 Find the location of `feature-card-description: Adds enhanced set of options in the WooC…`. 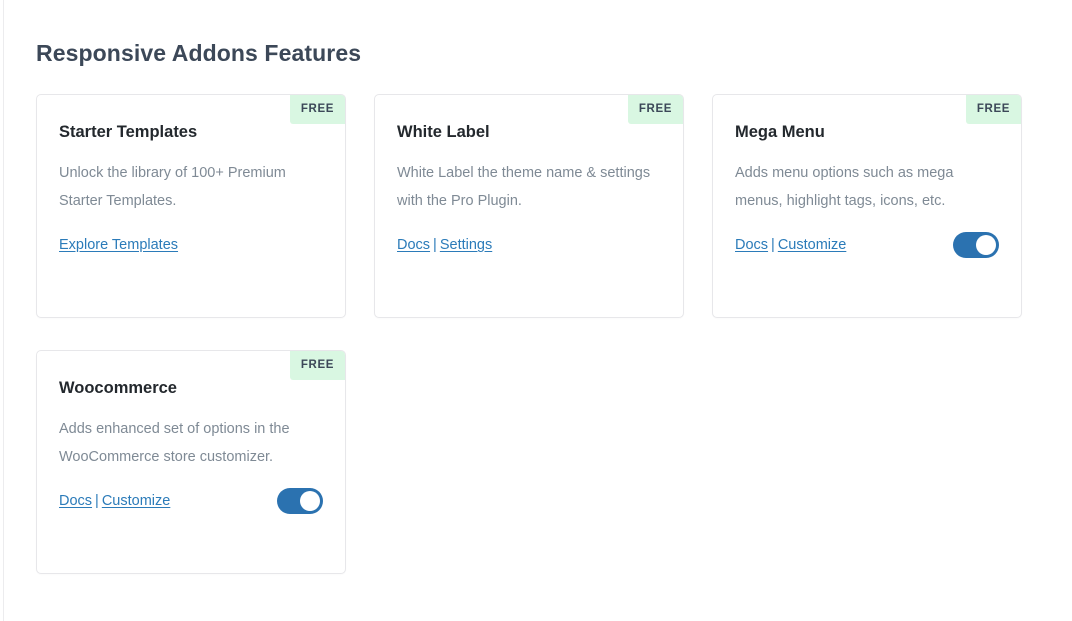

feature-card-description: Adds enhanced set of options in the WooC… is located at coordinates (174, 443).